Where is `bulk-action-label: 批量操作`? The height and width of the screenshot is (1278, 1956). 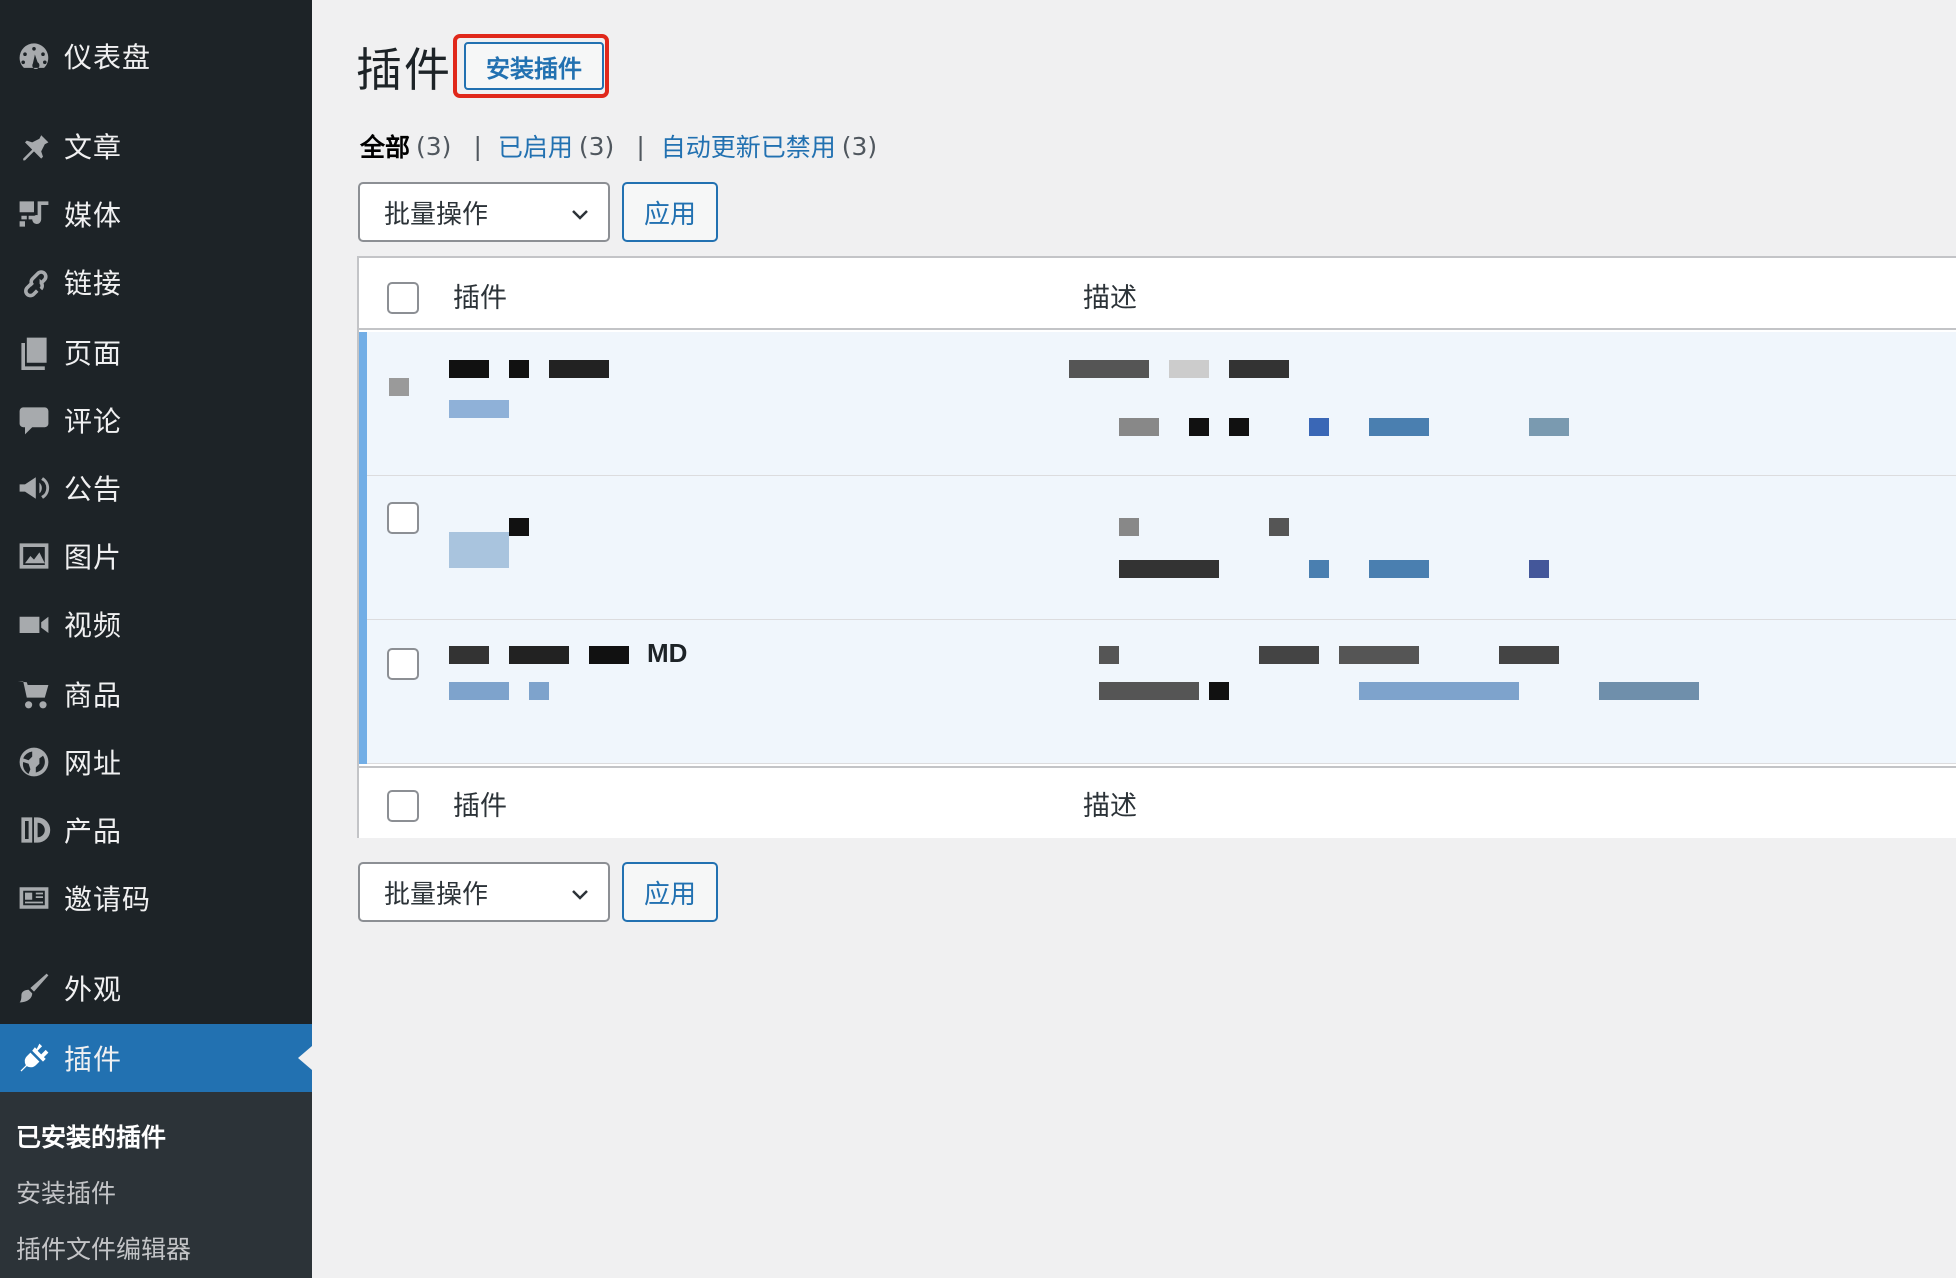
bulk-action-label: 批量操作 is located at coordinates (436, 214).